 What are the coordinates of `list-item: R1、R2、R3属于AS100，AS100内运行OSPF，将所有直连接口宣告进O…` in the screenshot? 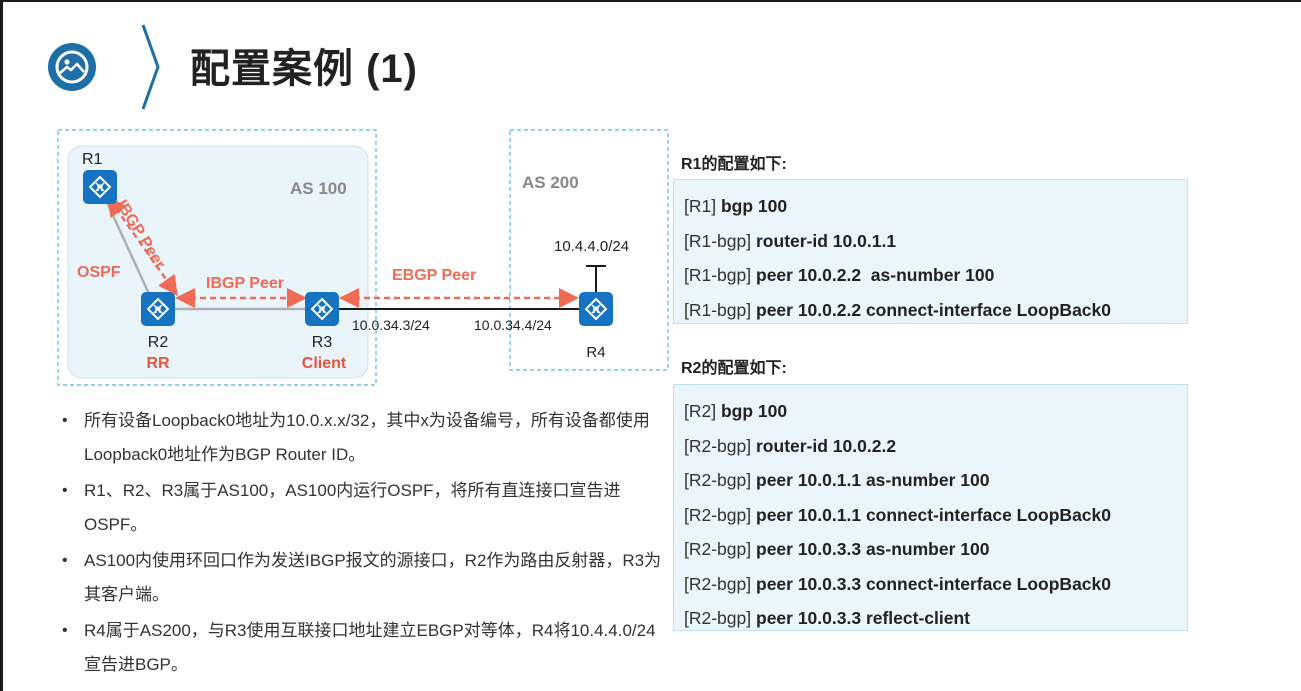 It's located at (367, 508).